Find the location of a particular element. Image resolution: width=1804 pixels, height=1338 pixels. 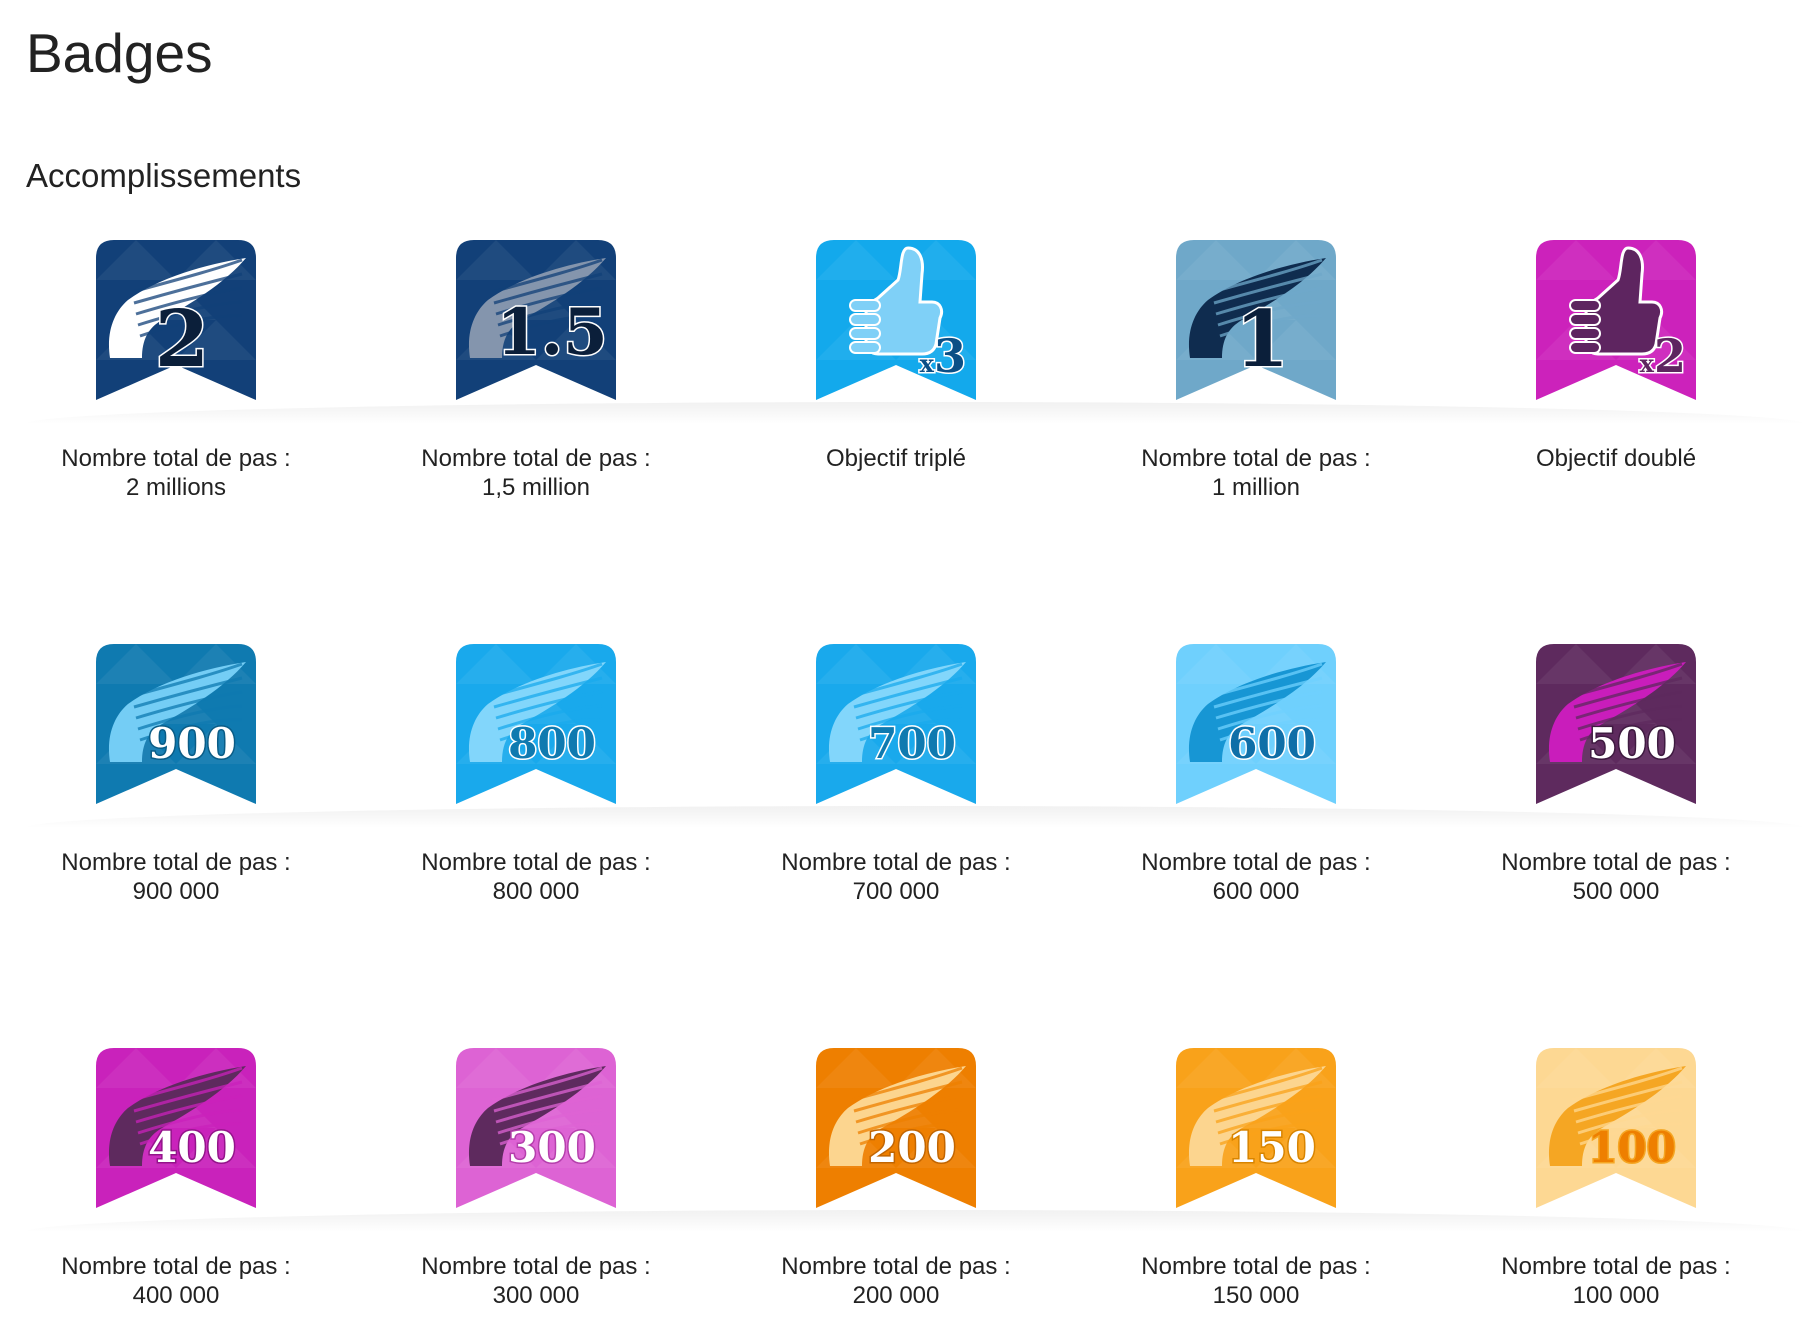

badge-label: Nombre total de pas :400 000 is located at coordinates (176, 1281).